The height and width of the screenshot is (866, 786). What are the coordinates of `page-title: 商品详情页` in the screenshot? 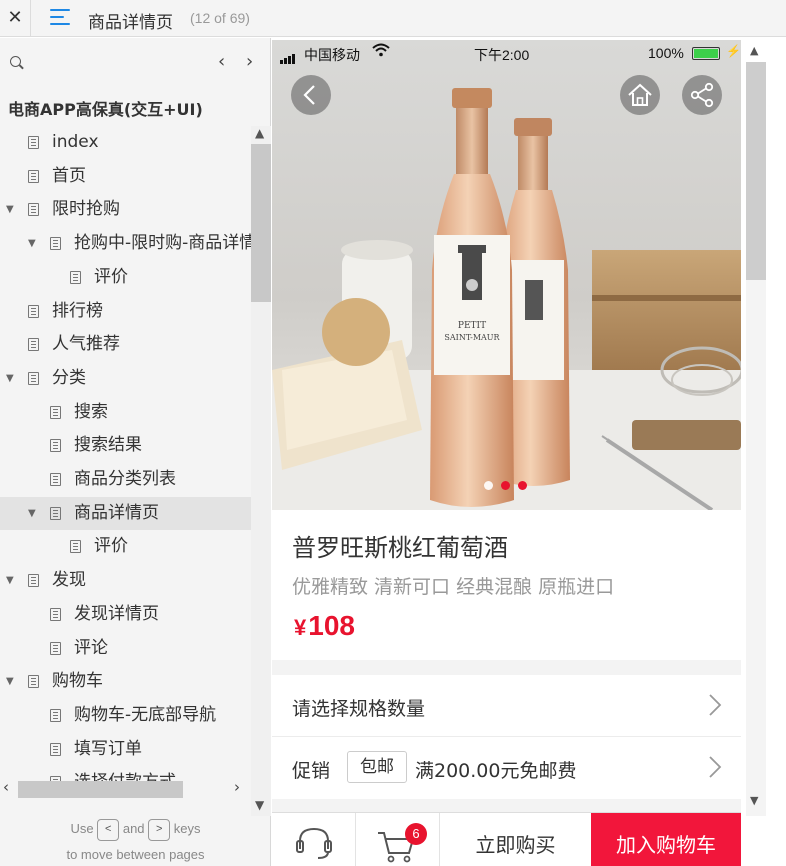 It's located at (130, 23).